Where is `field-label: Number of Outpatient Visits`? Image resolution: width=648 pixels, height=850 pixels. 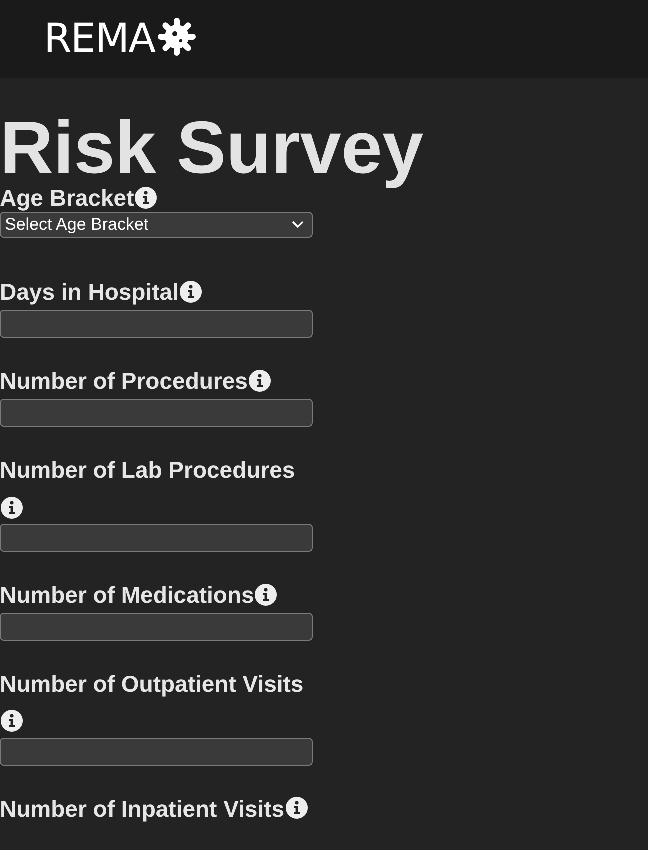
field-label: Number of Outpatient Visits is located at coordinates (152, 683).